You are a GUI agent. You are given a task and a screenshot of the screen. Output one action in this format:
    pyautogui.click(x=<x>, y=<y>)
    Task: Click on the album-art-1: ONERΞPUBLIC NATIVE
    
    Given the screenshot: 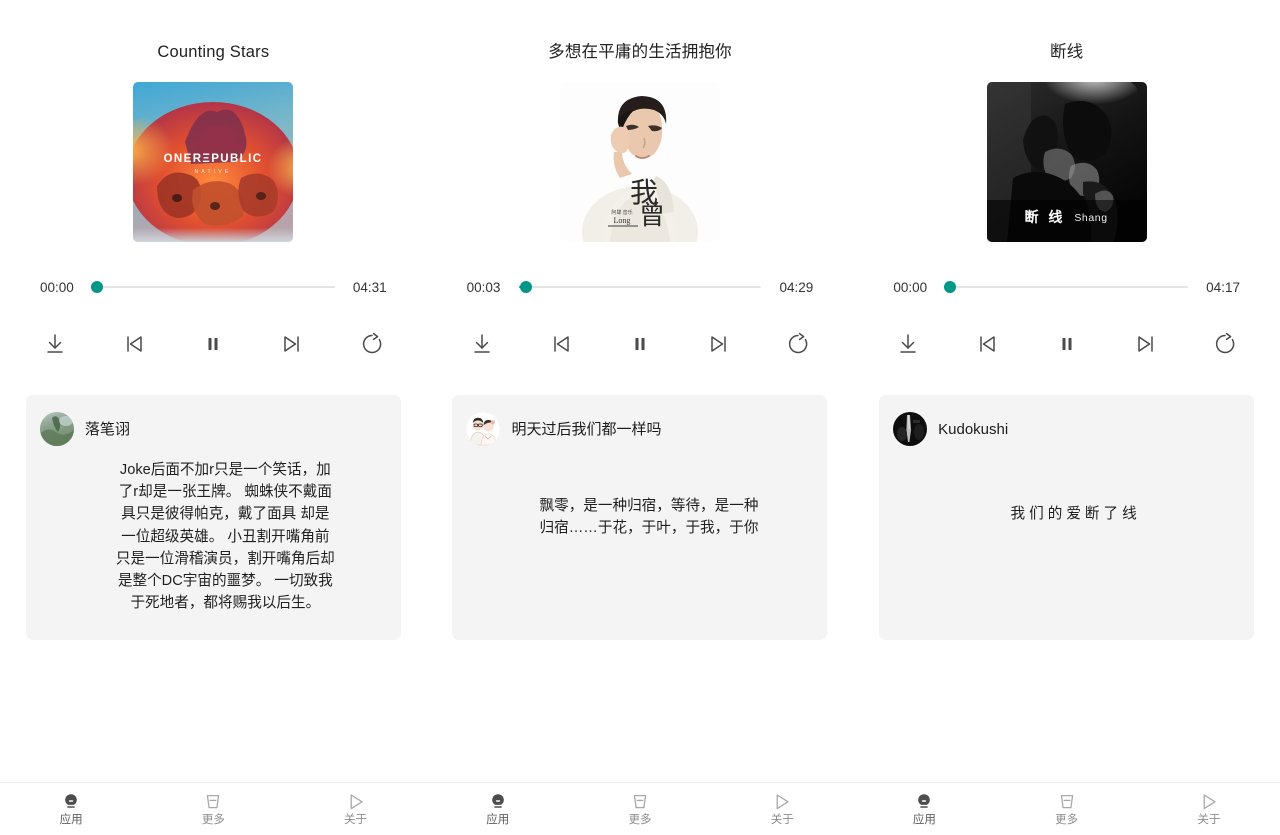 What is the action you would take?
    pyautogui.click(x=213, y=162)
    